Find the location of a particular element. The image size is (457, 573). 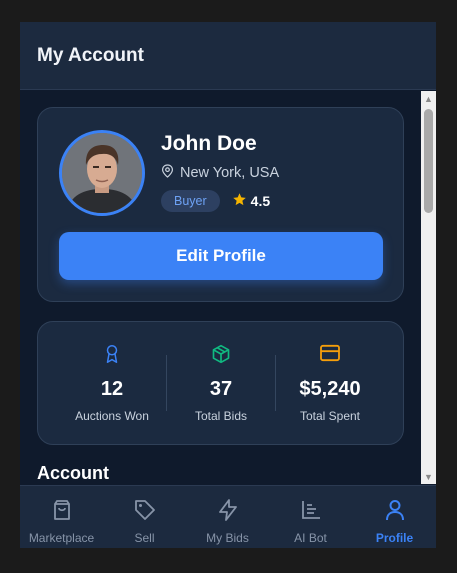

nav-item-profile: Profile is located at coordinates (394, 517).